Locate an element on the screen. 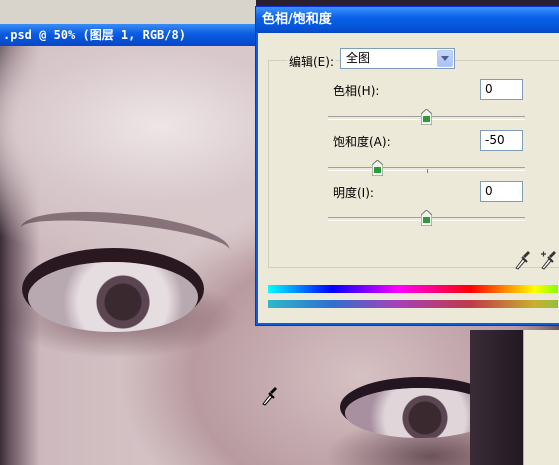 Image resolution: width=559 pixels, height=465 pixels. hue-slider-thumb is located at coordinates (426, 117).